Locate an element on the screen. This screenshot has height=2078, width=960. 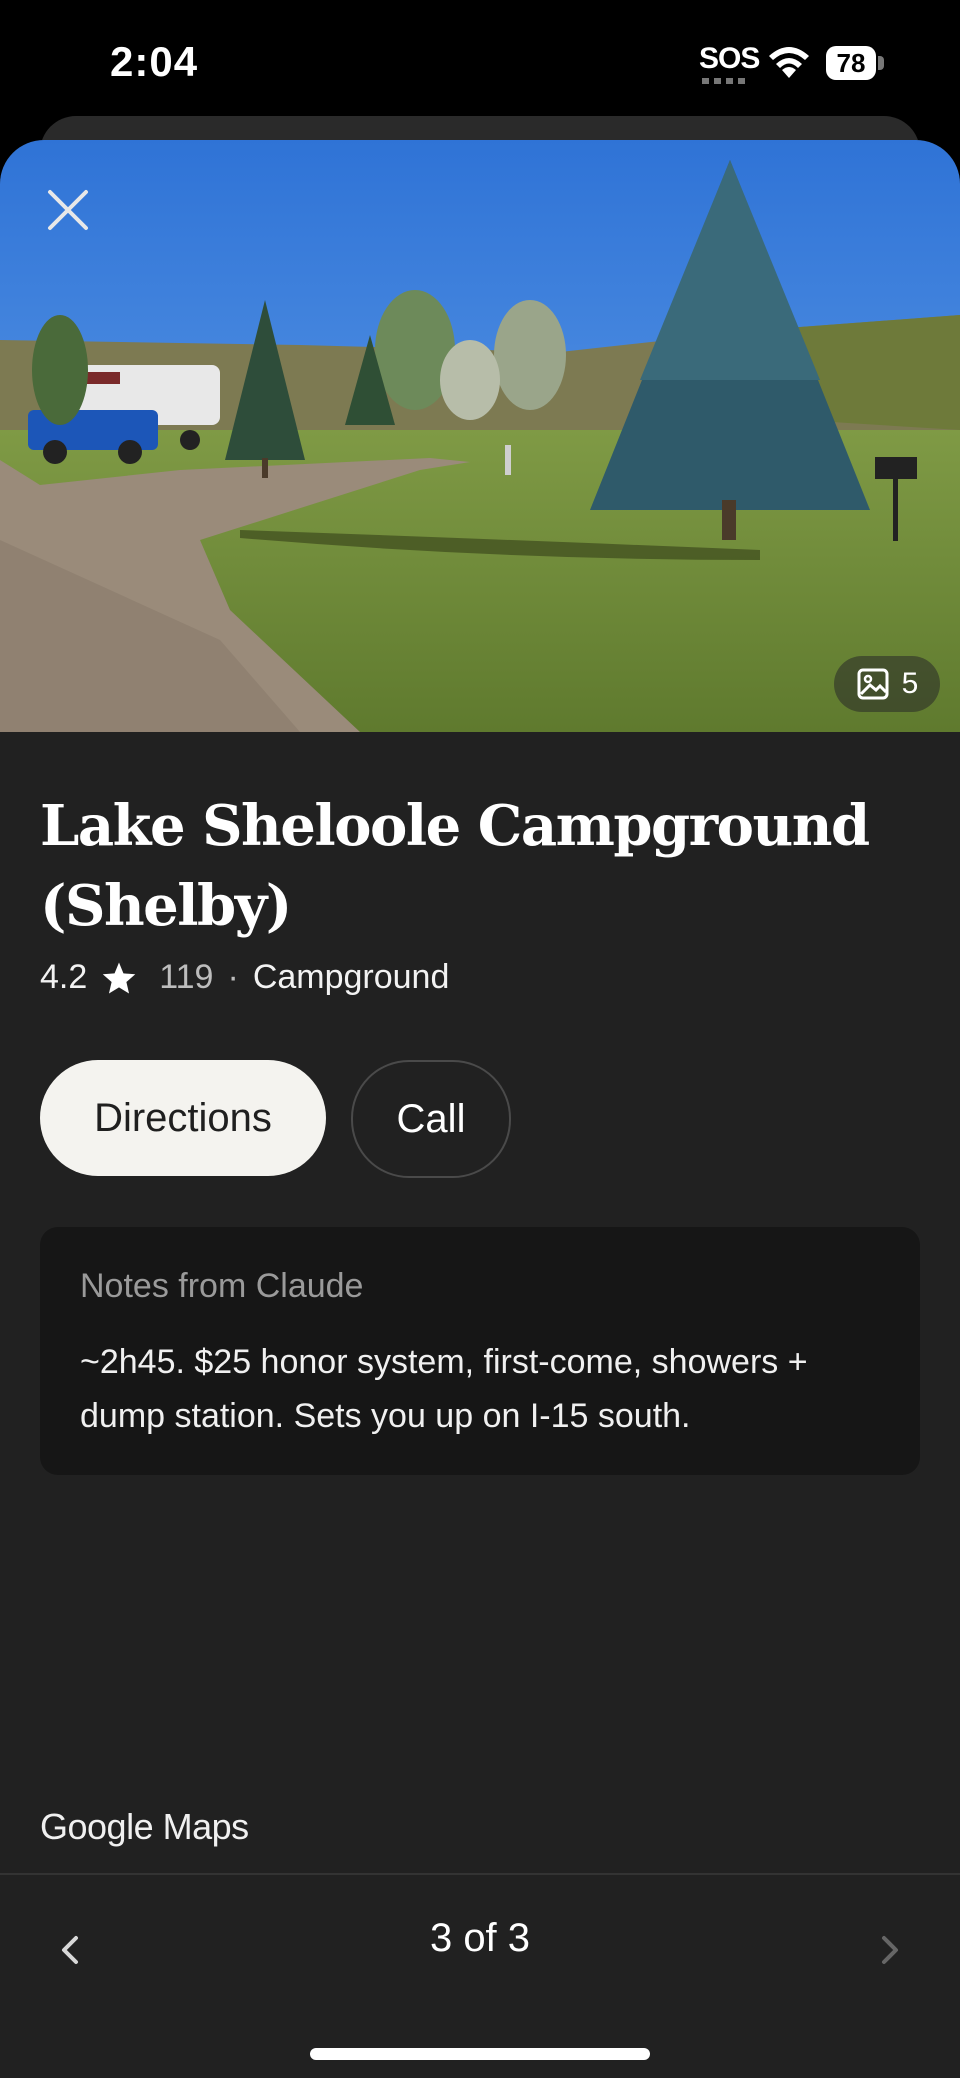
call-button: Call is located at coordinates (431, 1119).